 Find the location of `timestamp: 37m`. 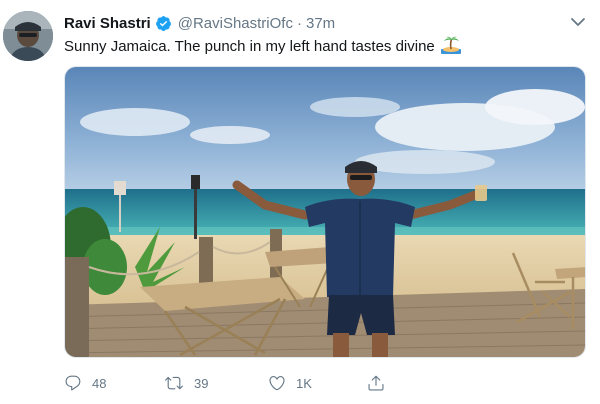

timestamp: 37m is located at coordinates (320, 23).